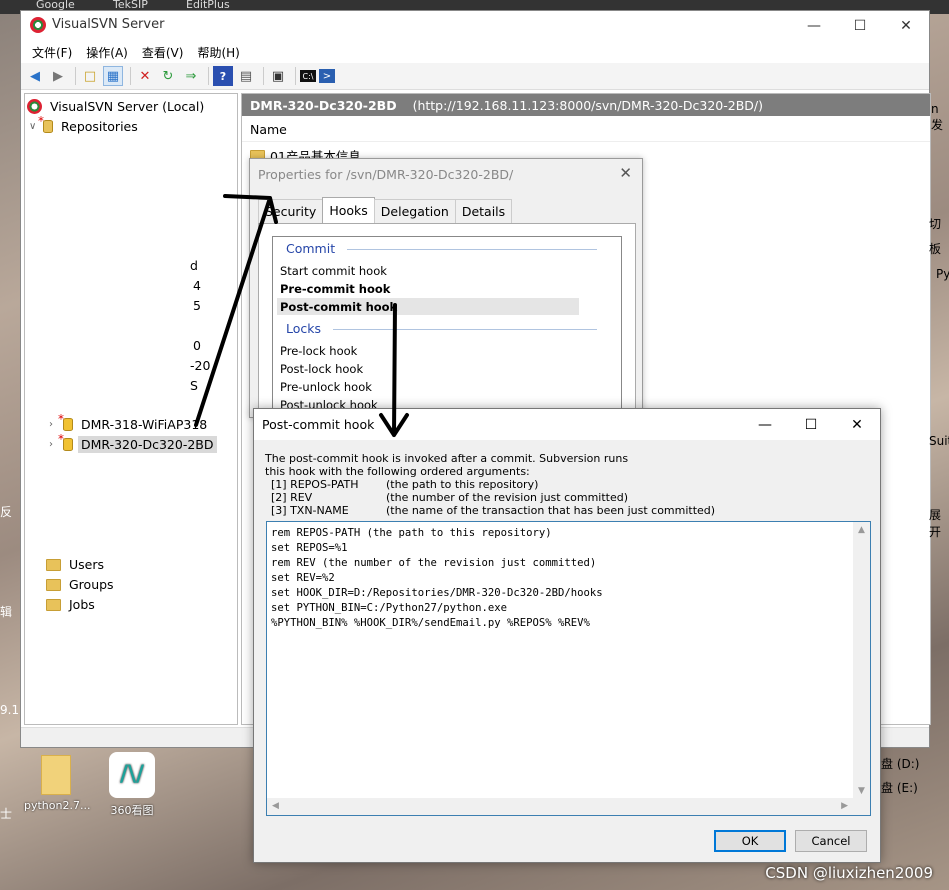 The width and height of the screenshot is (949, 890). Describe the element at coordinates (132, 775) in the screenshot. I see `image-viewer-icon: /\/` at that location.